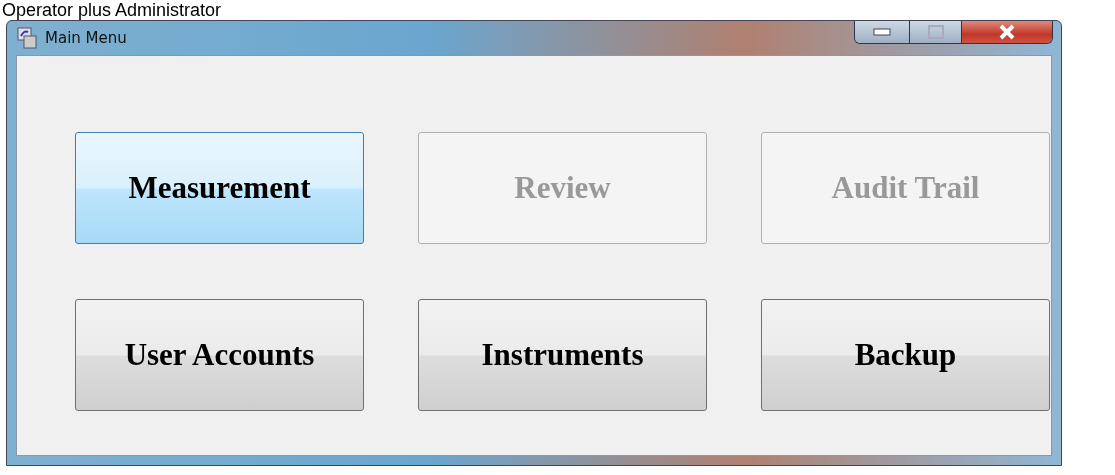 This screenshot has width=1115, height=475. What do you see at coordinates (27, 38) in the screenshot?
I see `app-icon` at bounding box center [27, 38].